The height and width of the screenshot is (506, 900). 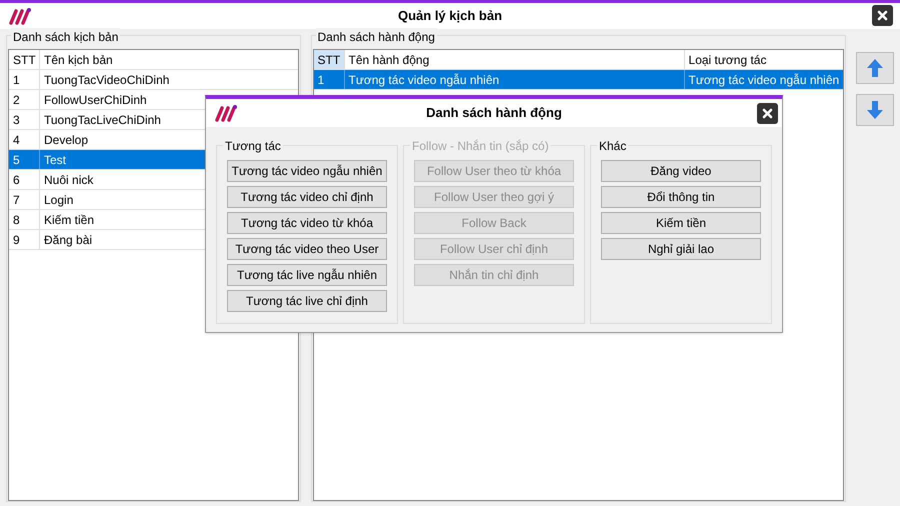 What do you see at coordinates (376, 37) in the screenshot?
I see `panel-title: Danh sách hành động` at bounding box center [376, 37].